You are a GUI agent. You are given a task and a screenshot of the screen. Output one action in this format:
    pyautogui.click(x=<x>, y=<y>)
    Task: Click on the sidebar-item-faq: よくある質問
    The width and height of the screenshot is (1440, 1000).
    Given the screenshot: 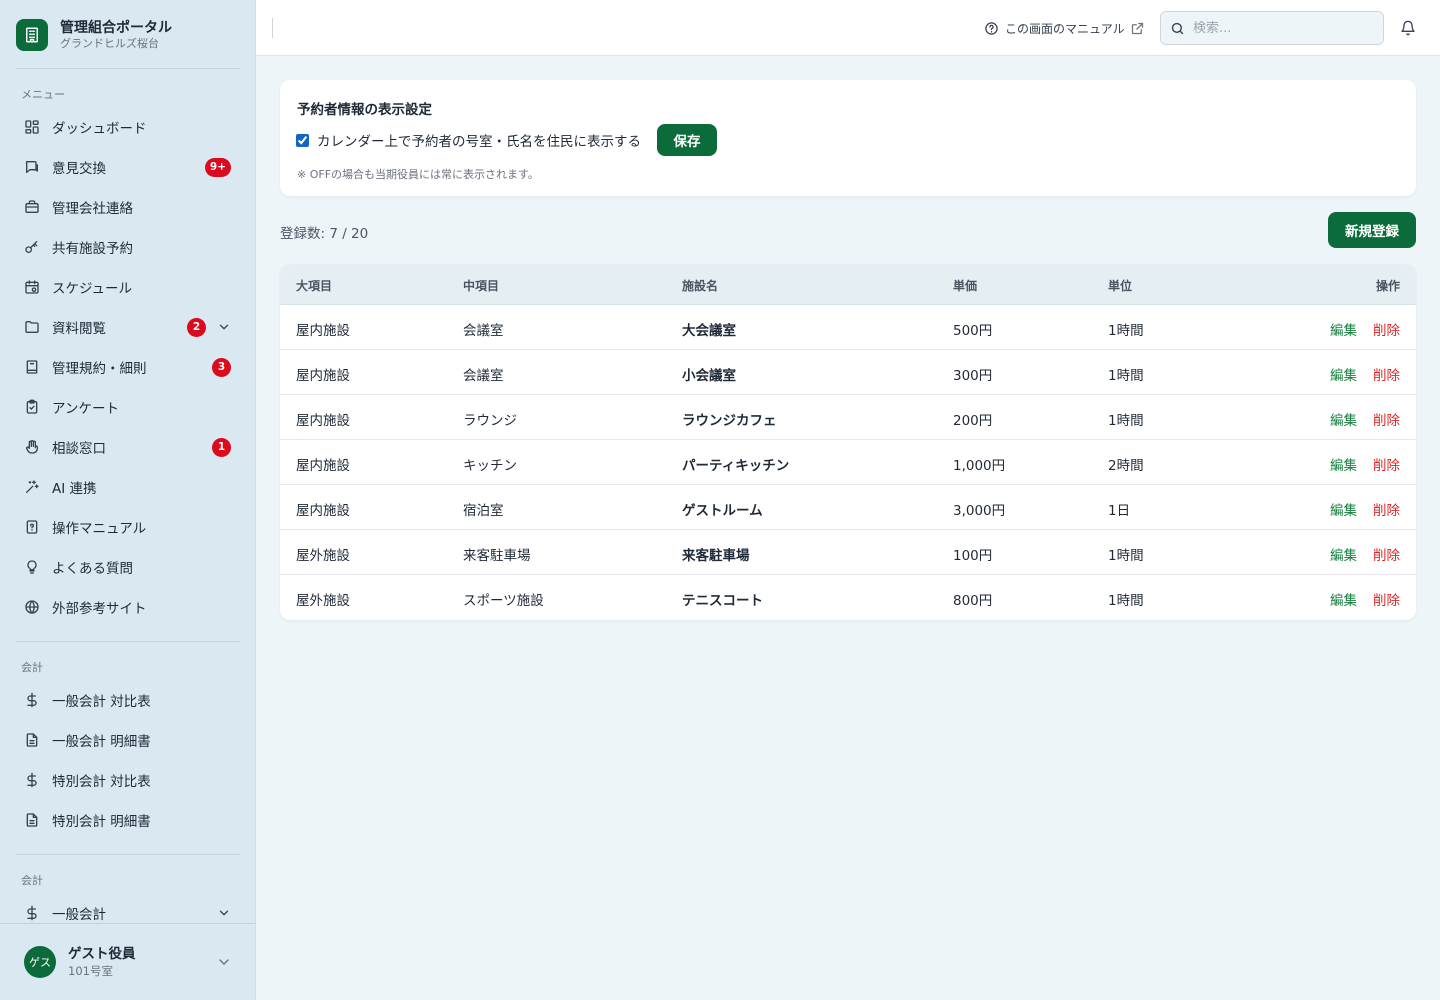 What is the action you would take?
    pyautogui.click(x=128, y=567)
    